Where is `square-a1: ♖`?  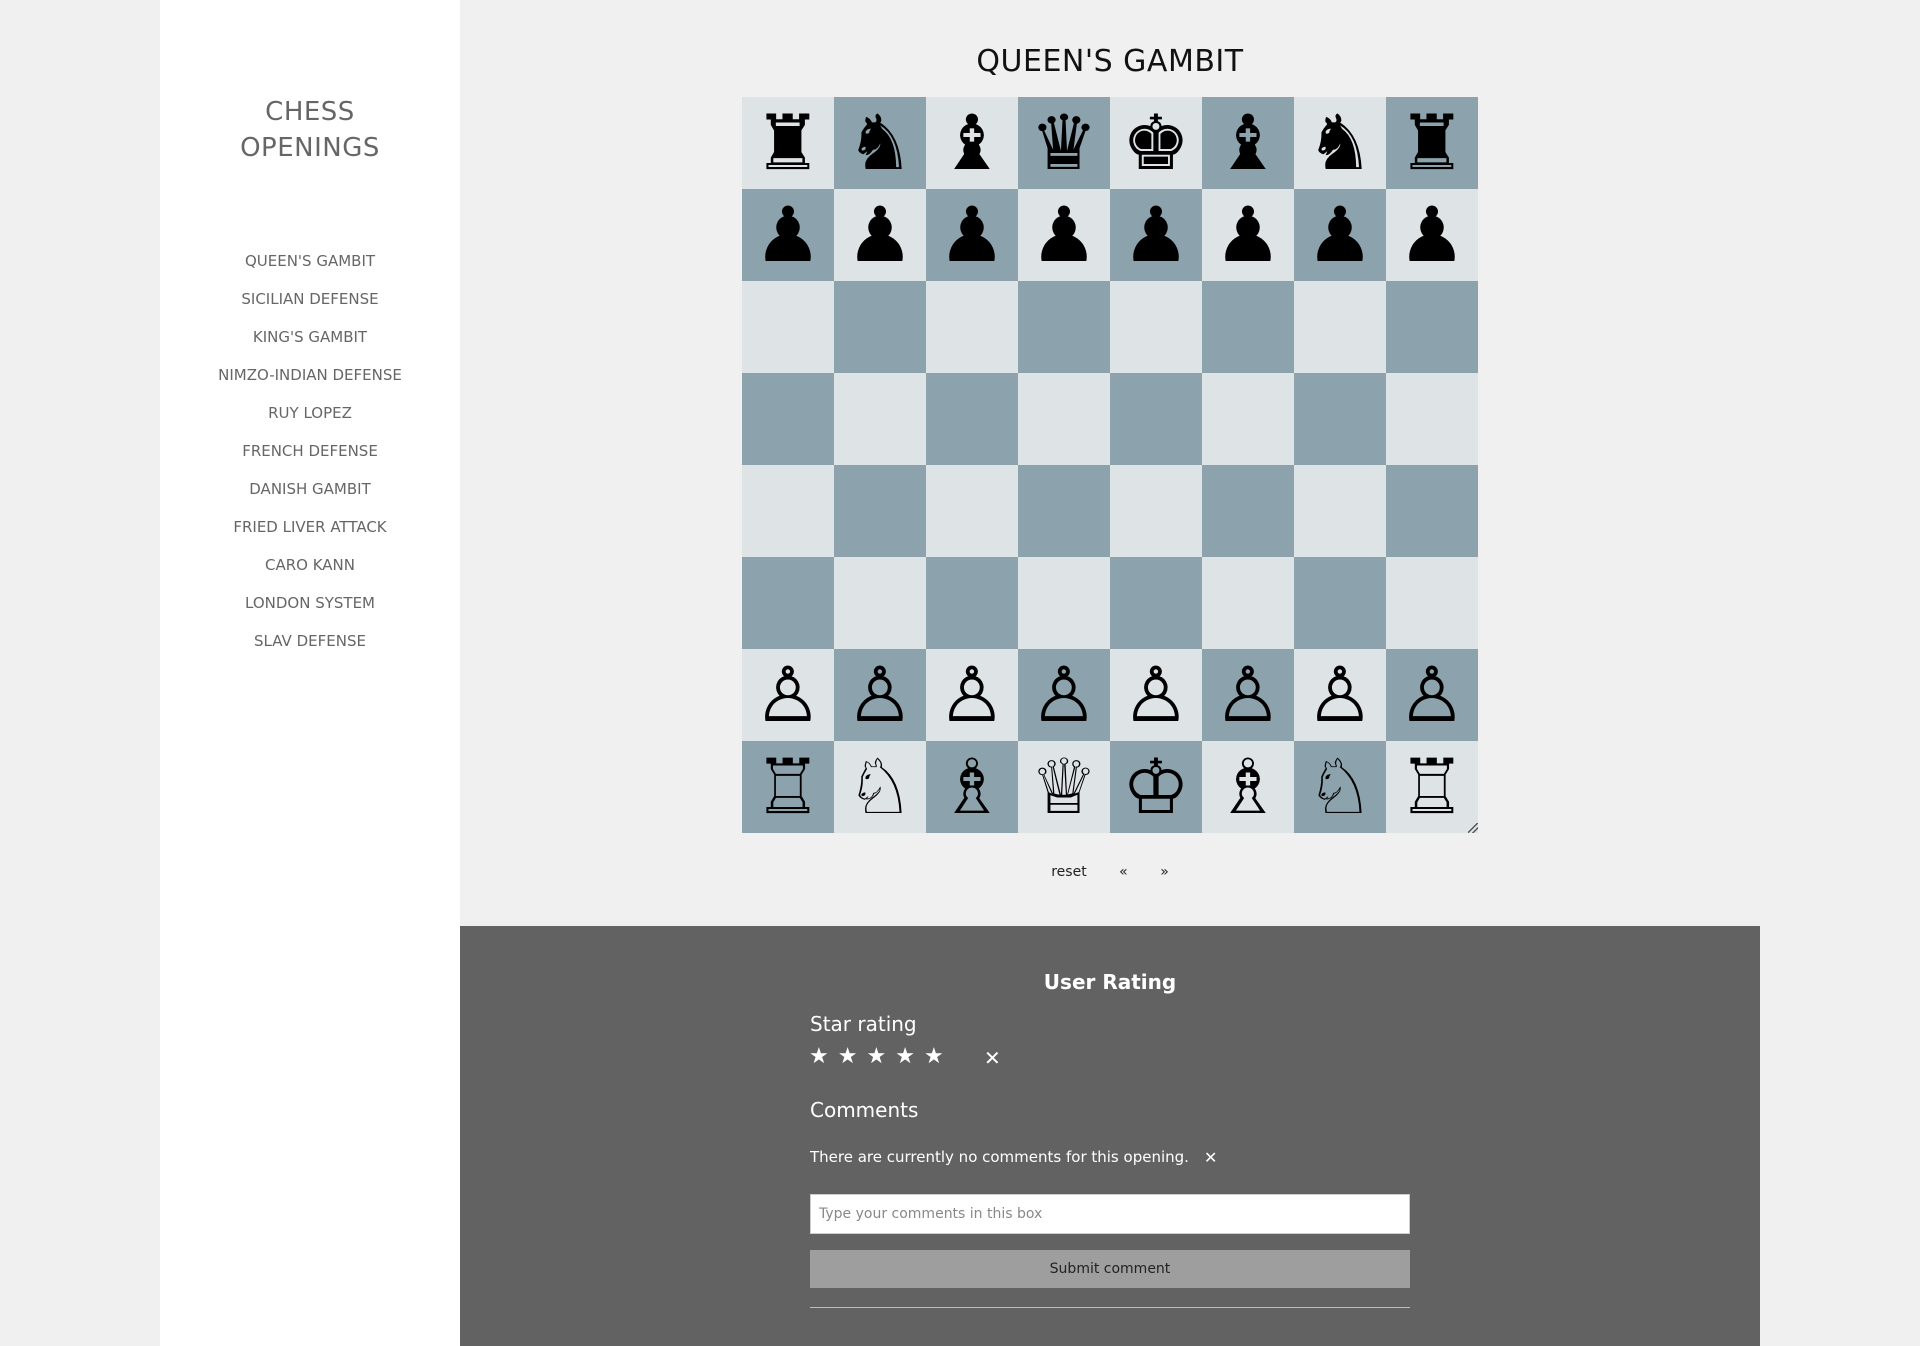
square-a1: ♖ is located at coordinates (788, 787).